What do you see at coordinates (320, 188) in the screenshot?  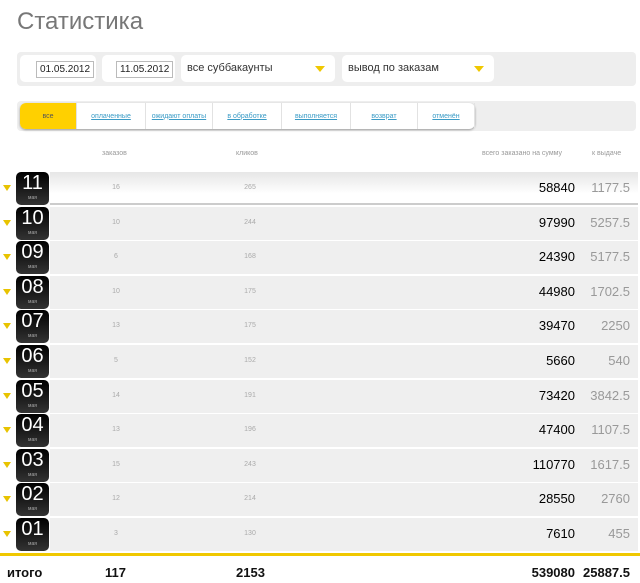 I see `table-row: 11 мая 16 265 58840 1177.5` at bounding box center [320, 188].